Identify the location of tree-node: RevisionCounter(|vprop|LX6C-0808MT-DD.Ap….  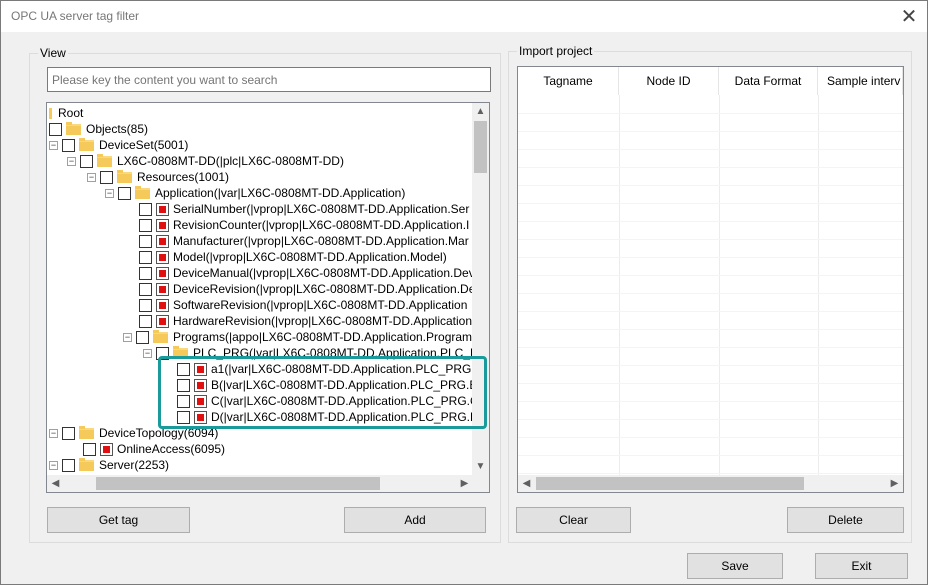
(304, 225).